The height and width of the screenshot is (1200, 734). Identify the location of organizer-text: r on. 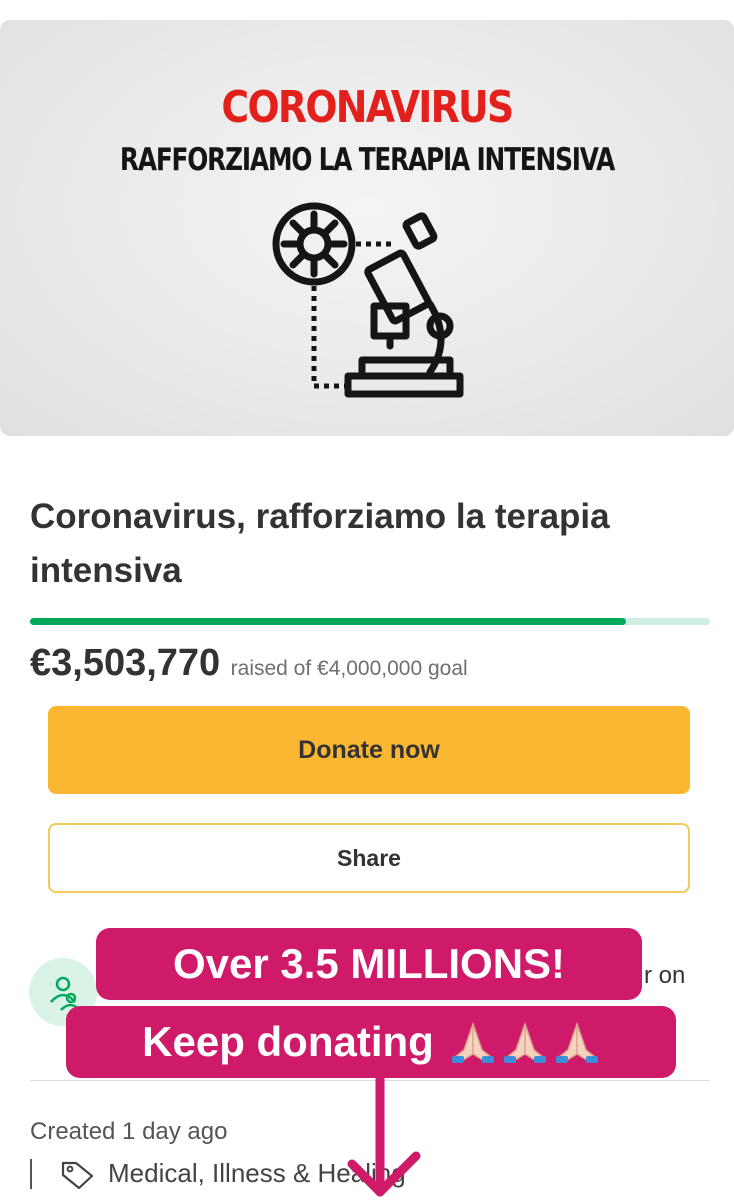
(665, 975).